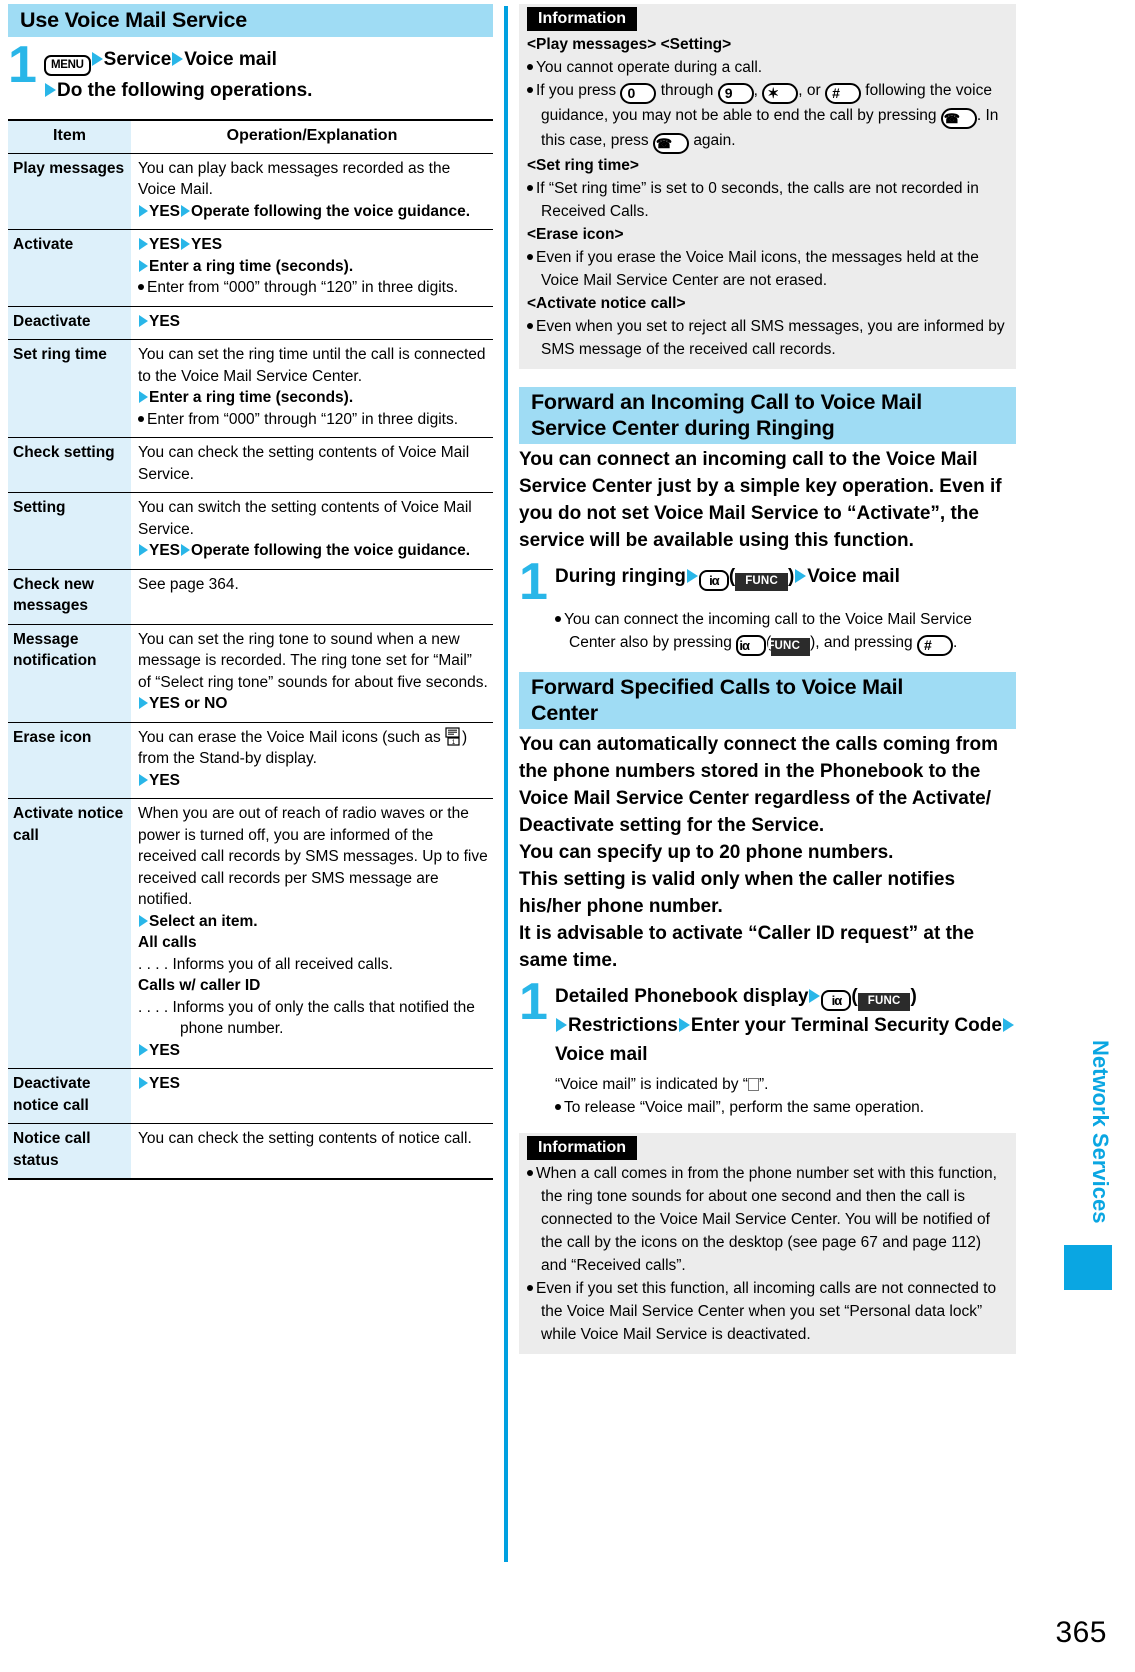 The width and height of the screenshot is (1135, 1672). I want to click on info-text-g: again., so click(714, 140).